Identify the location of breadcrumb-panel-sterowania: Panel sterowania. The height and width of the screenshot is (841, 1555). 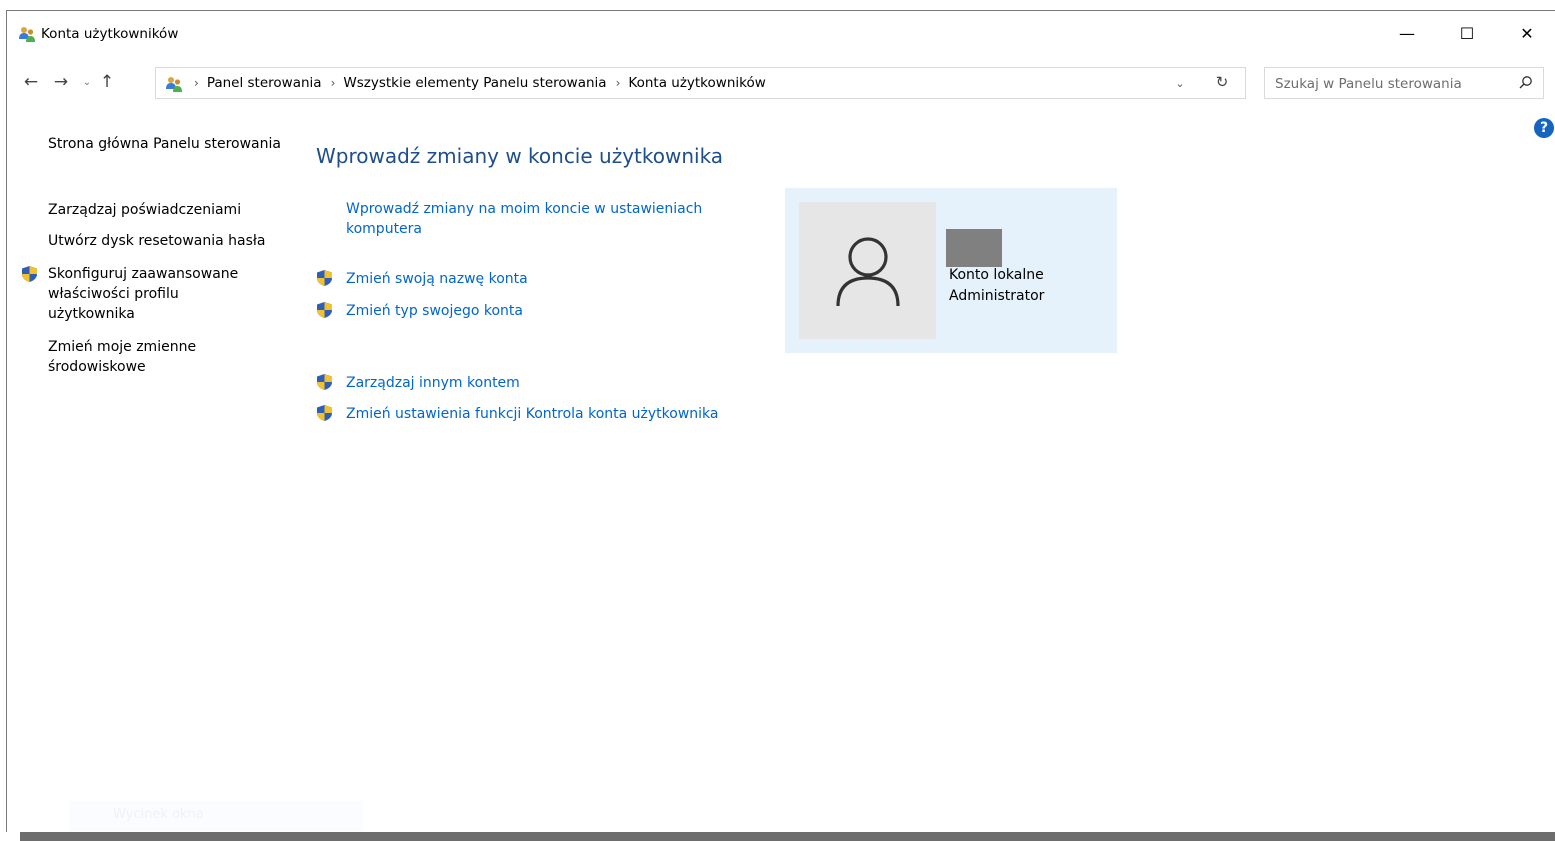
(264, 83).